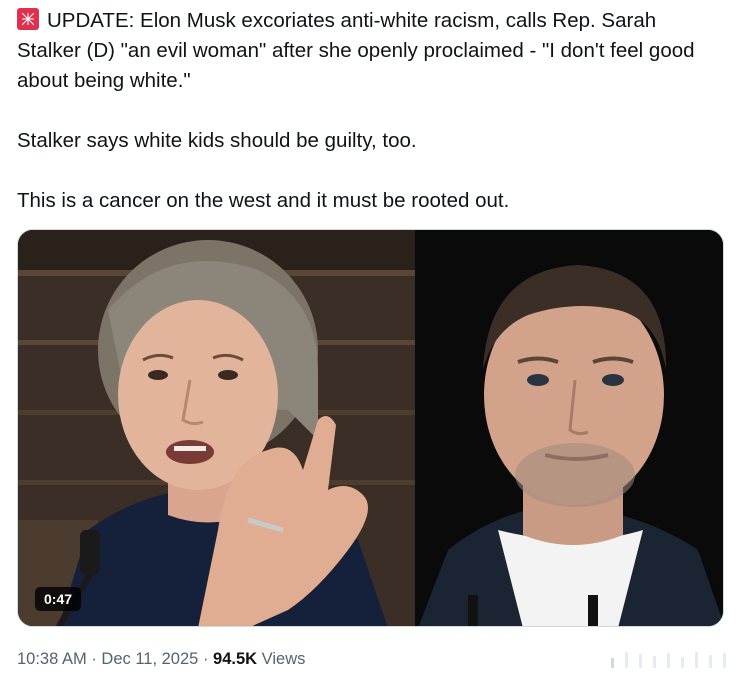 This screenshot has width=739, height=677. Describe the element at coordinates (28, 19) in the screenshot. I see `rotating-light-icon` at that location.